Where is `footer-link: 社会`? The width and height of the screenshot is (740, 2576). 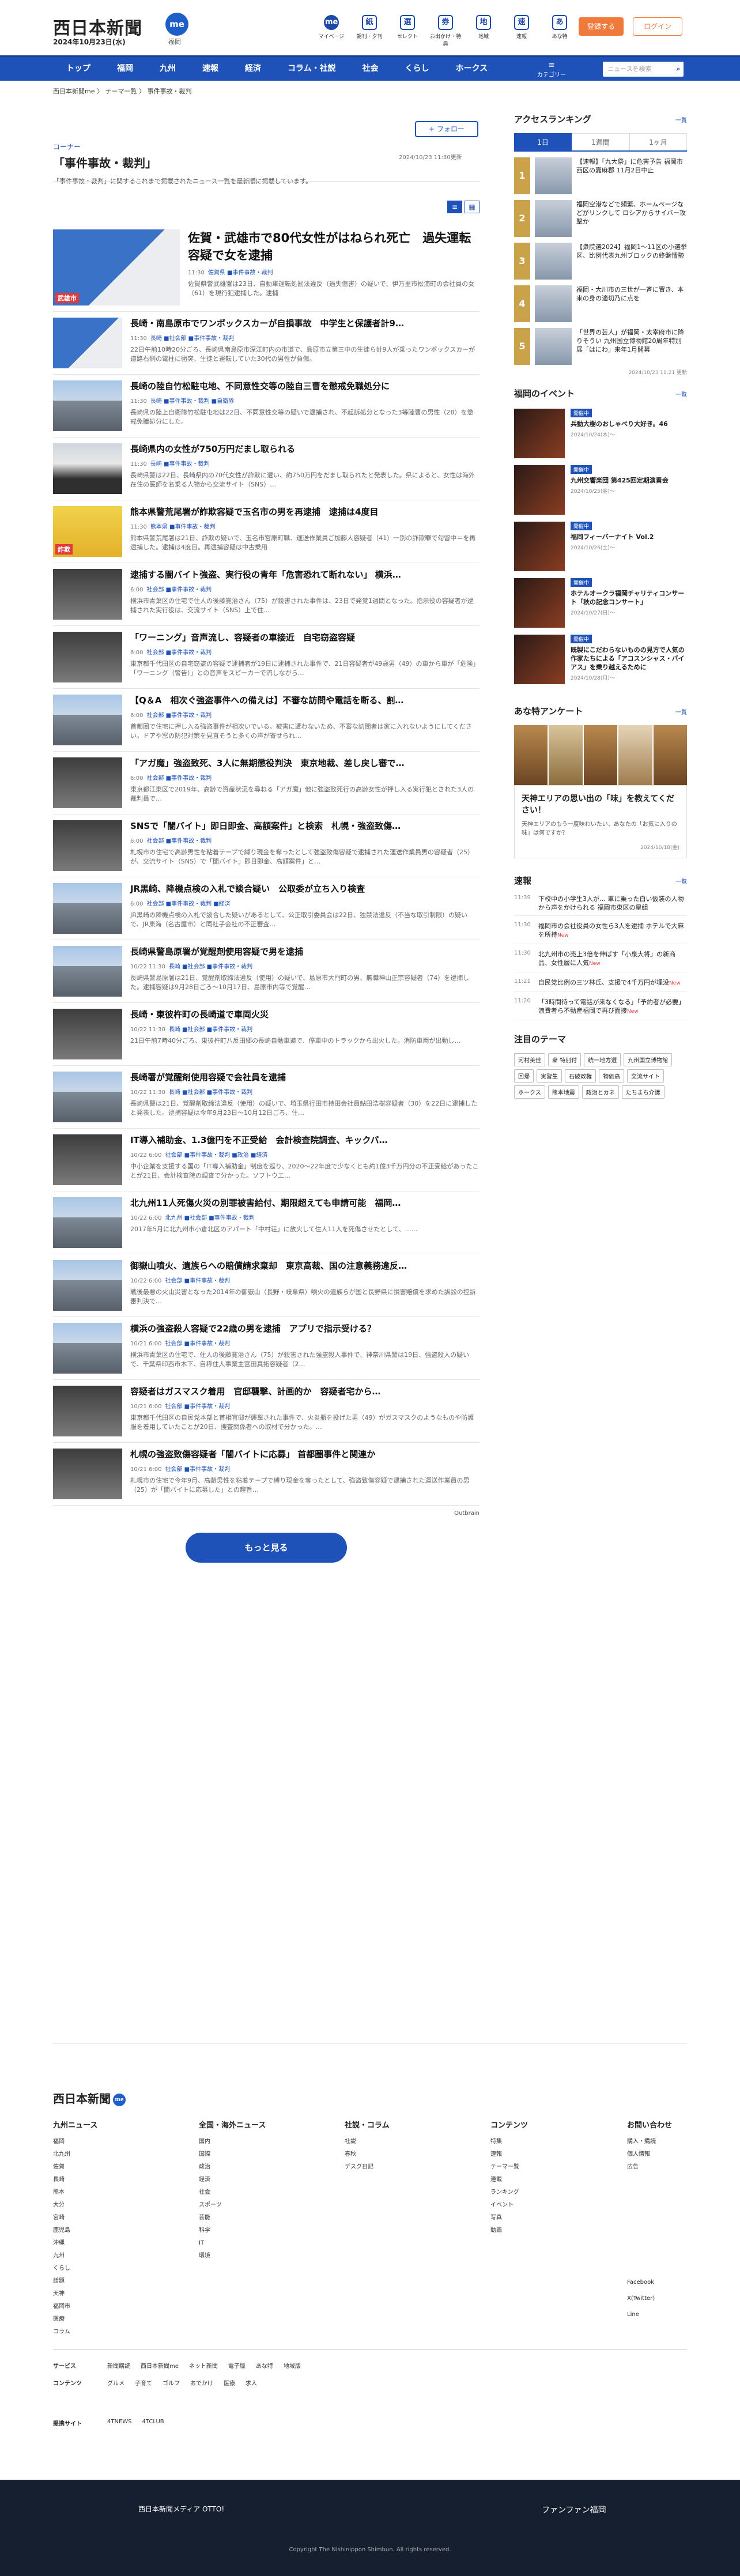
footer-link: 社会 is located at coordinates (232, 2192).